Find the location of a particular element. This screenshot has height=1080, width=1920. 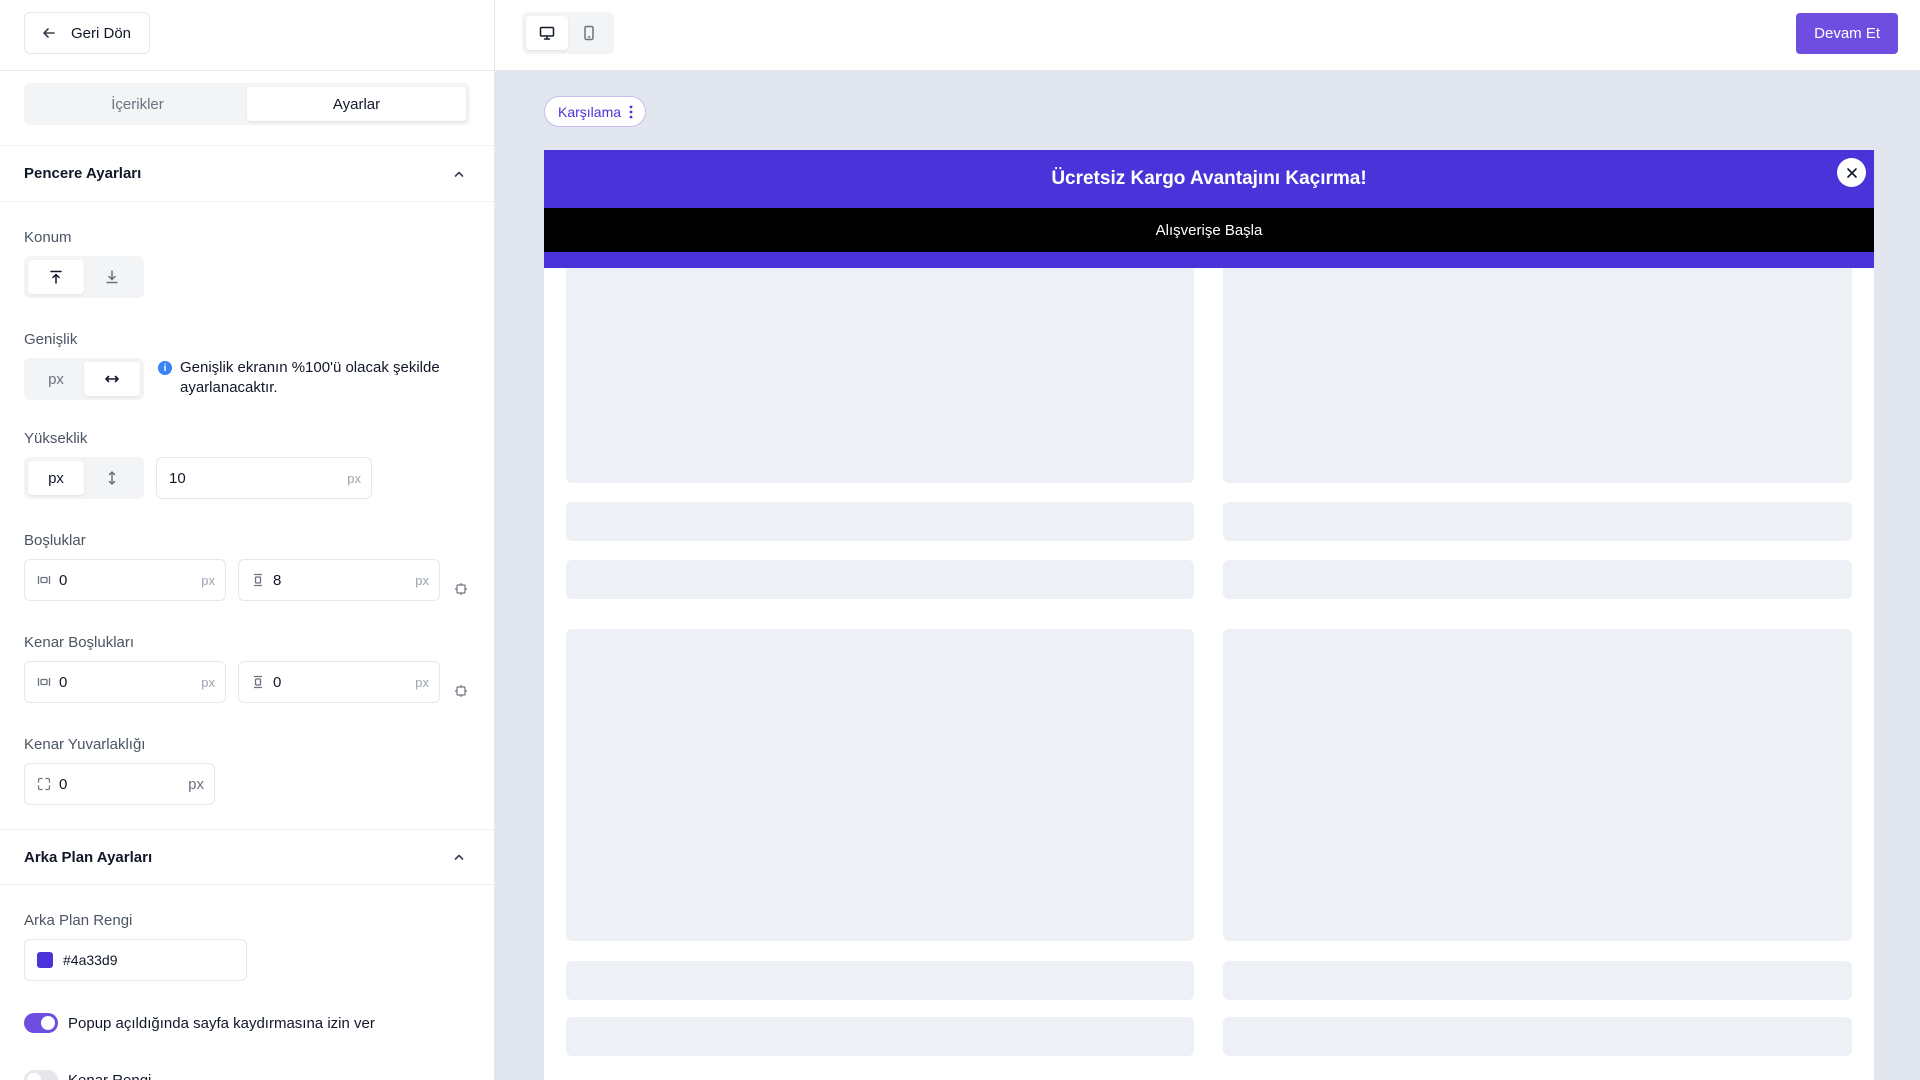

desktop-view-button is located at coordinates (547, 33).